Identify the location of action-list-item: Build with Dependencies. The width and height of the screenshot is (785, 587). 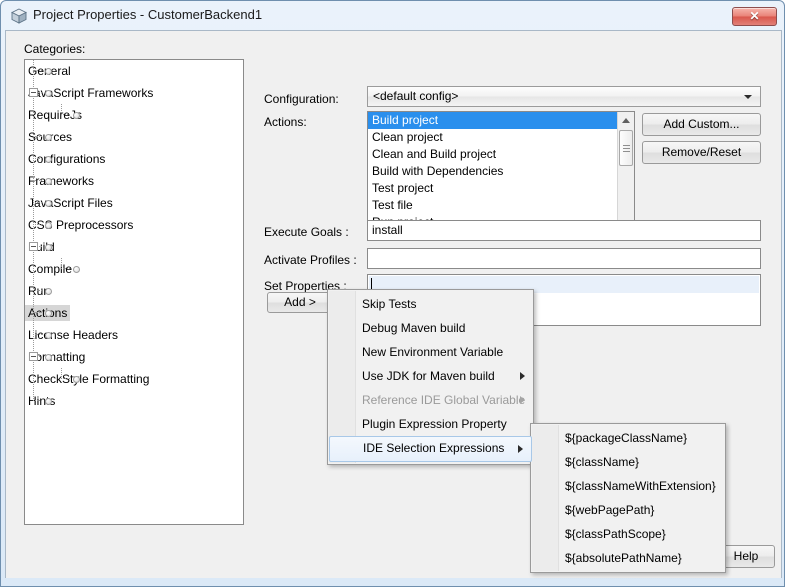
(492, 171).